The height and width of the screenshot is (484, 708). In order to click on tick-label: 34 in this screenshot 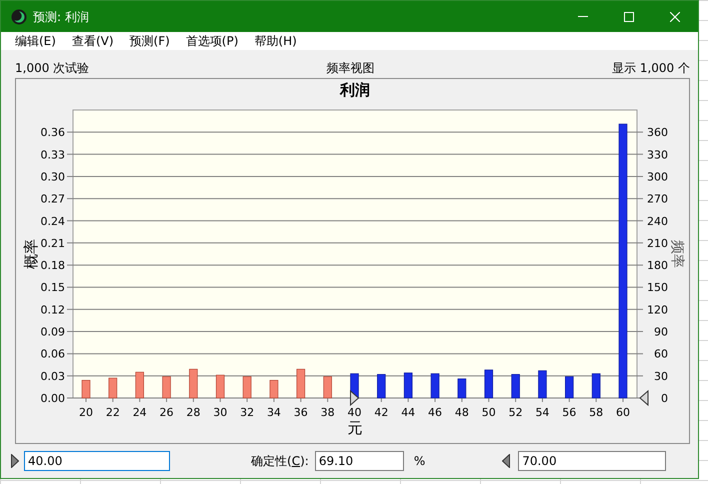, I will do `click(273, 412)`.